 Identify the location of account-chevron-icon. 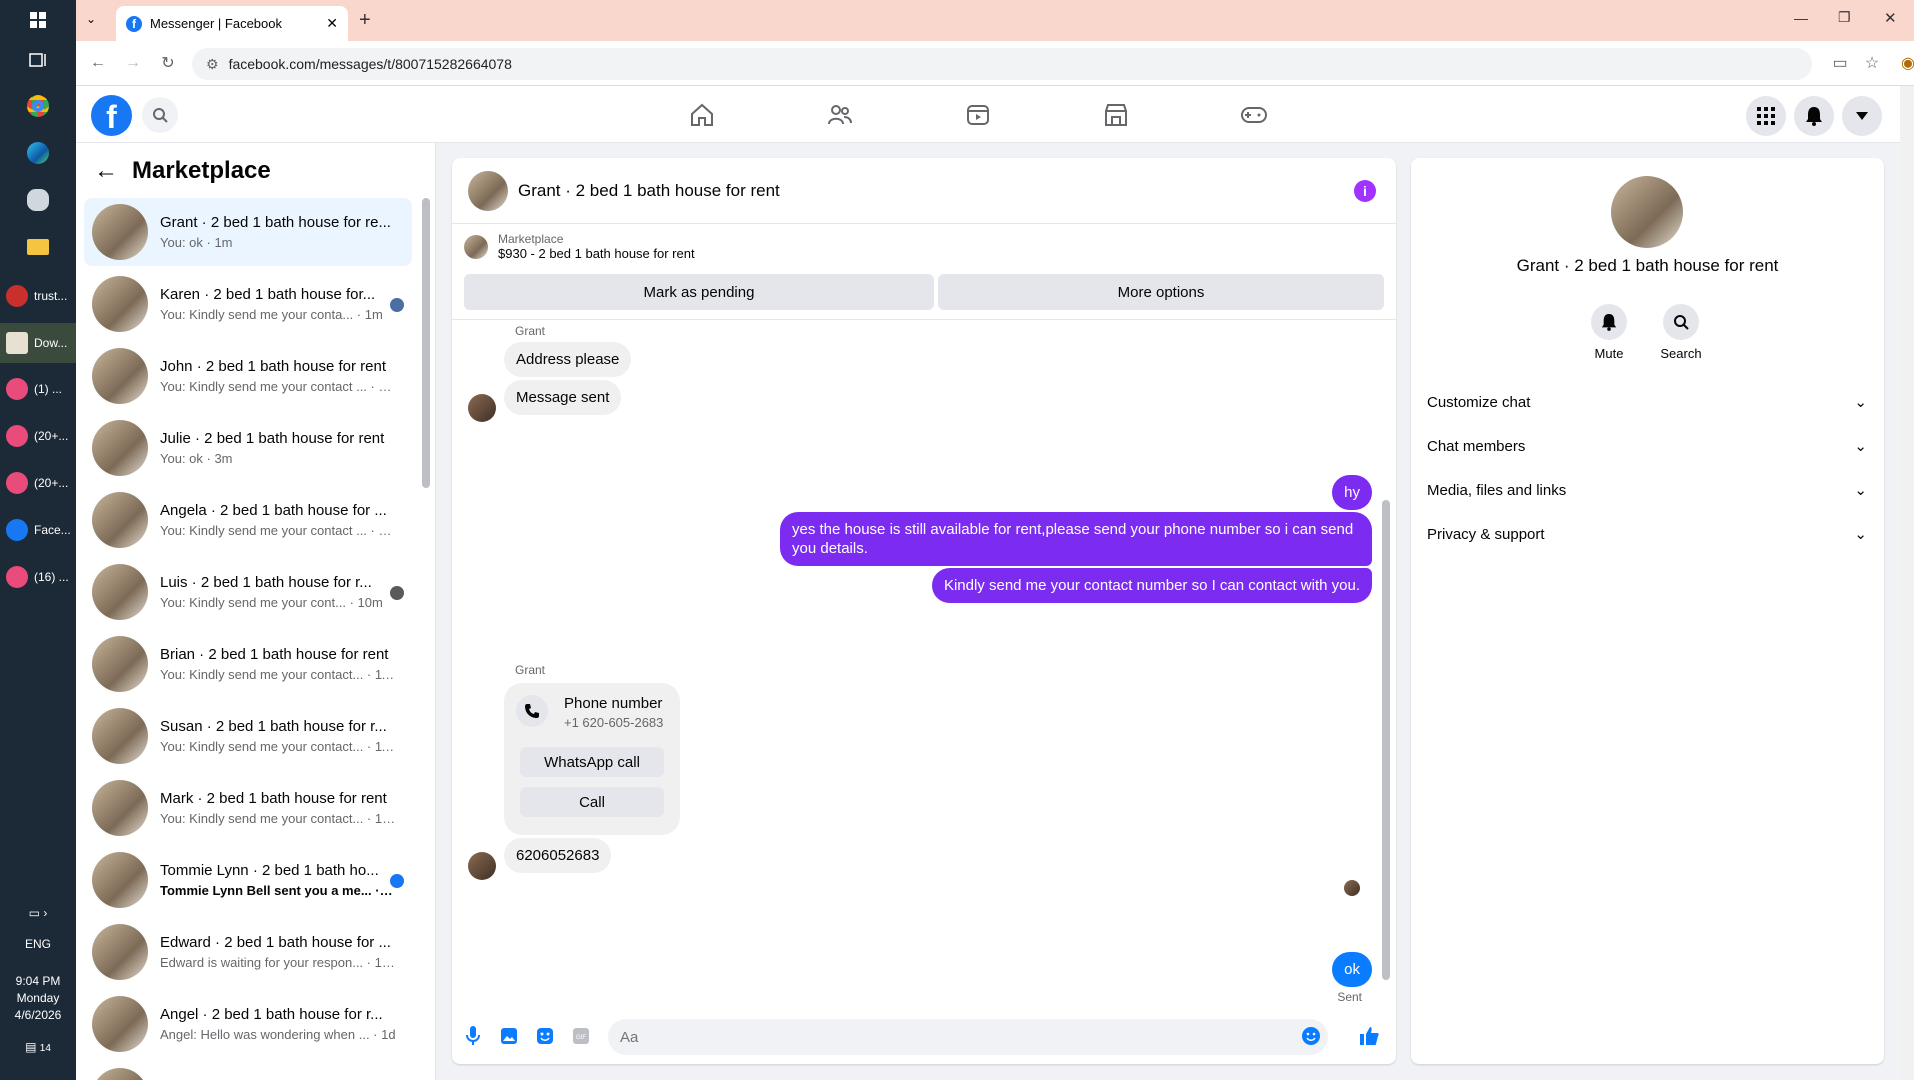
(1862, 116).